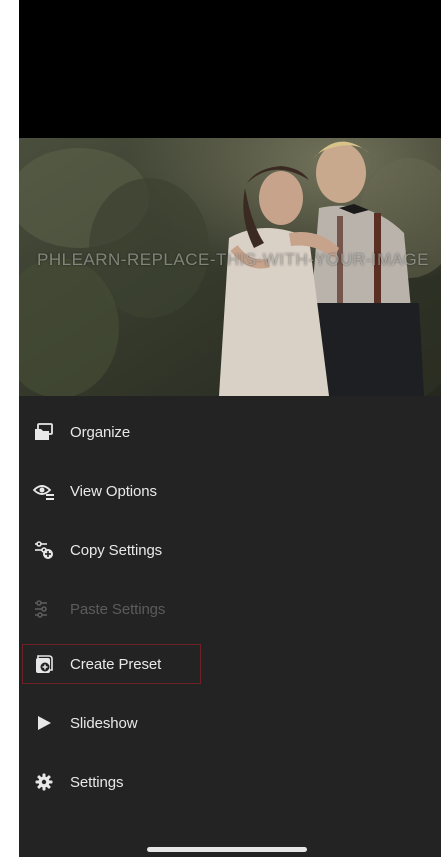  I want to click on menu-item-paste-settings: Paste Settings, so click(230, 609).